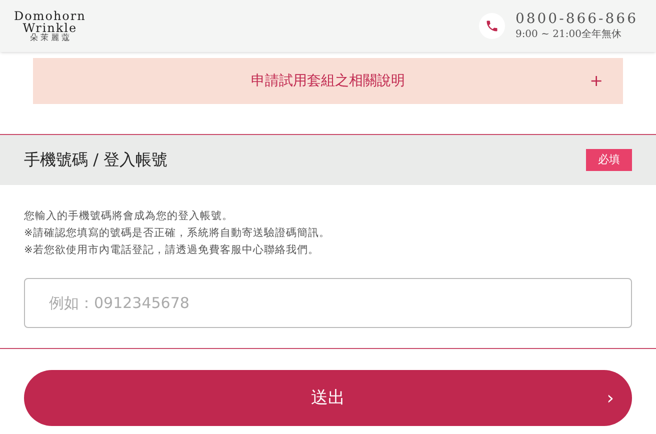 Image resolution: width=656 pixels, height=434 pixels. What do you see at coordinates (50, 16) in the screenshot?
I see `logo-text: Domohorn` at bounding box center [50, 16].